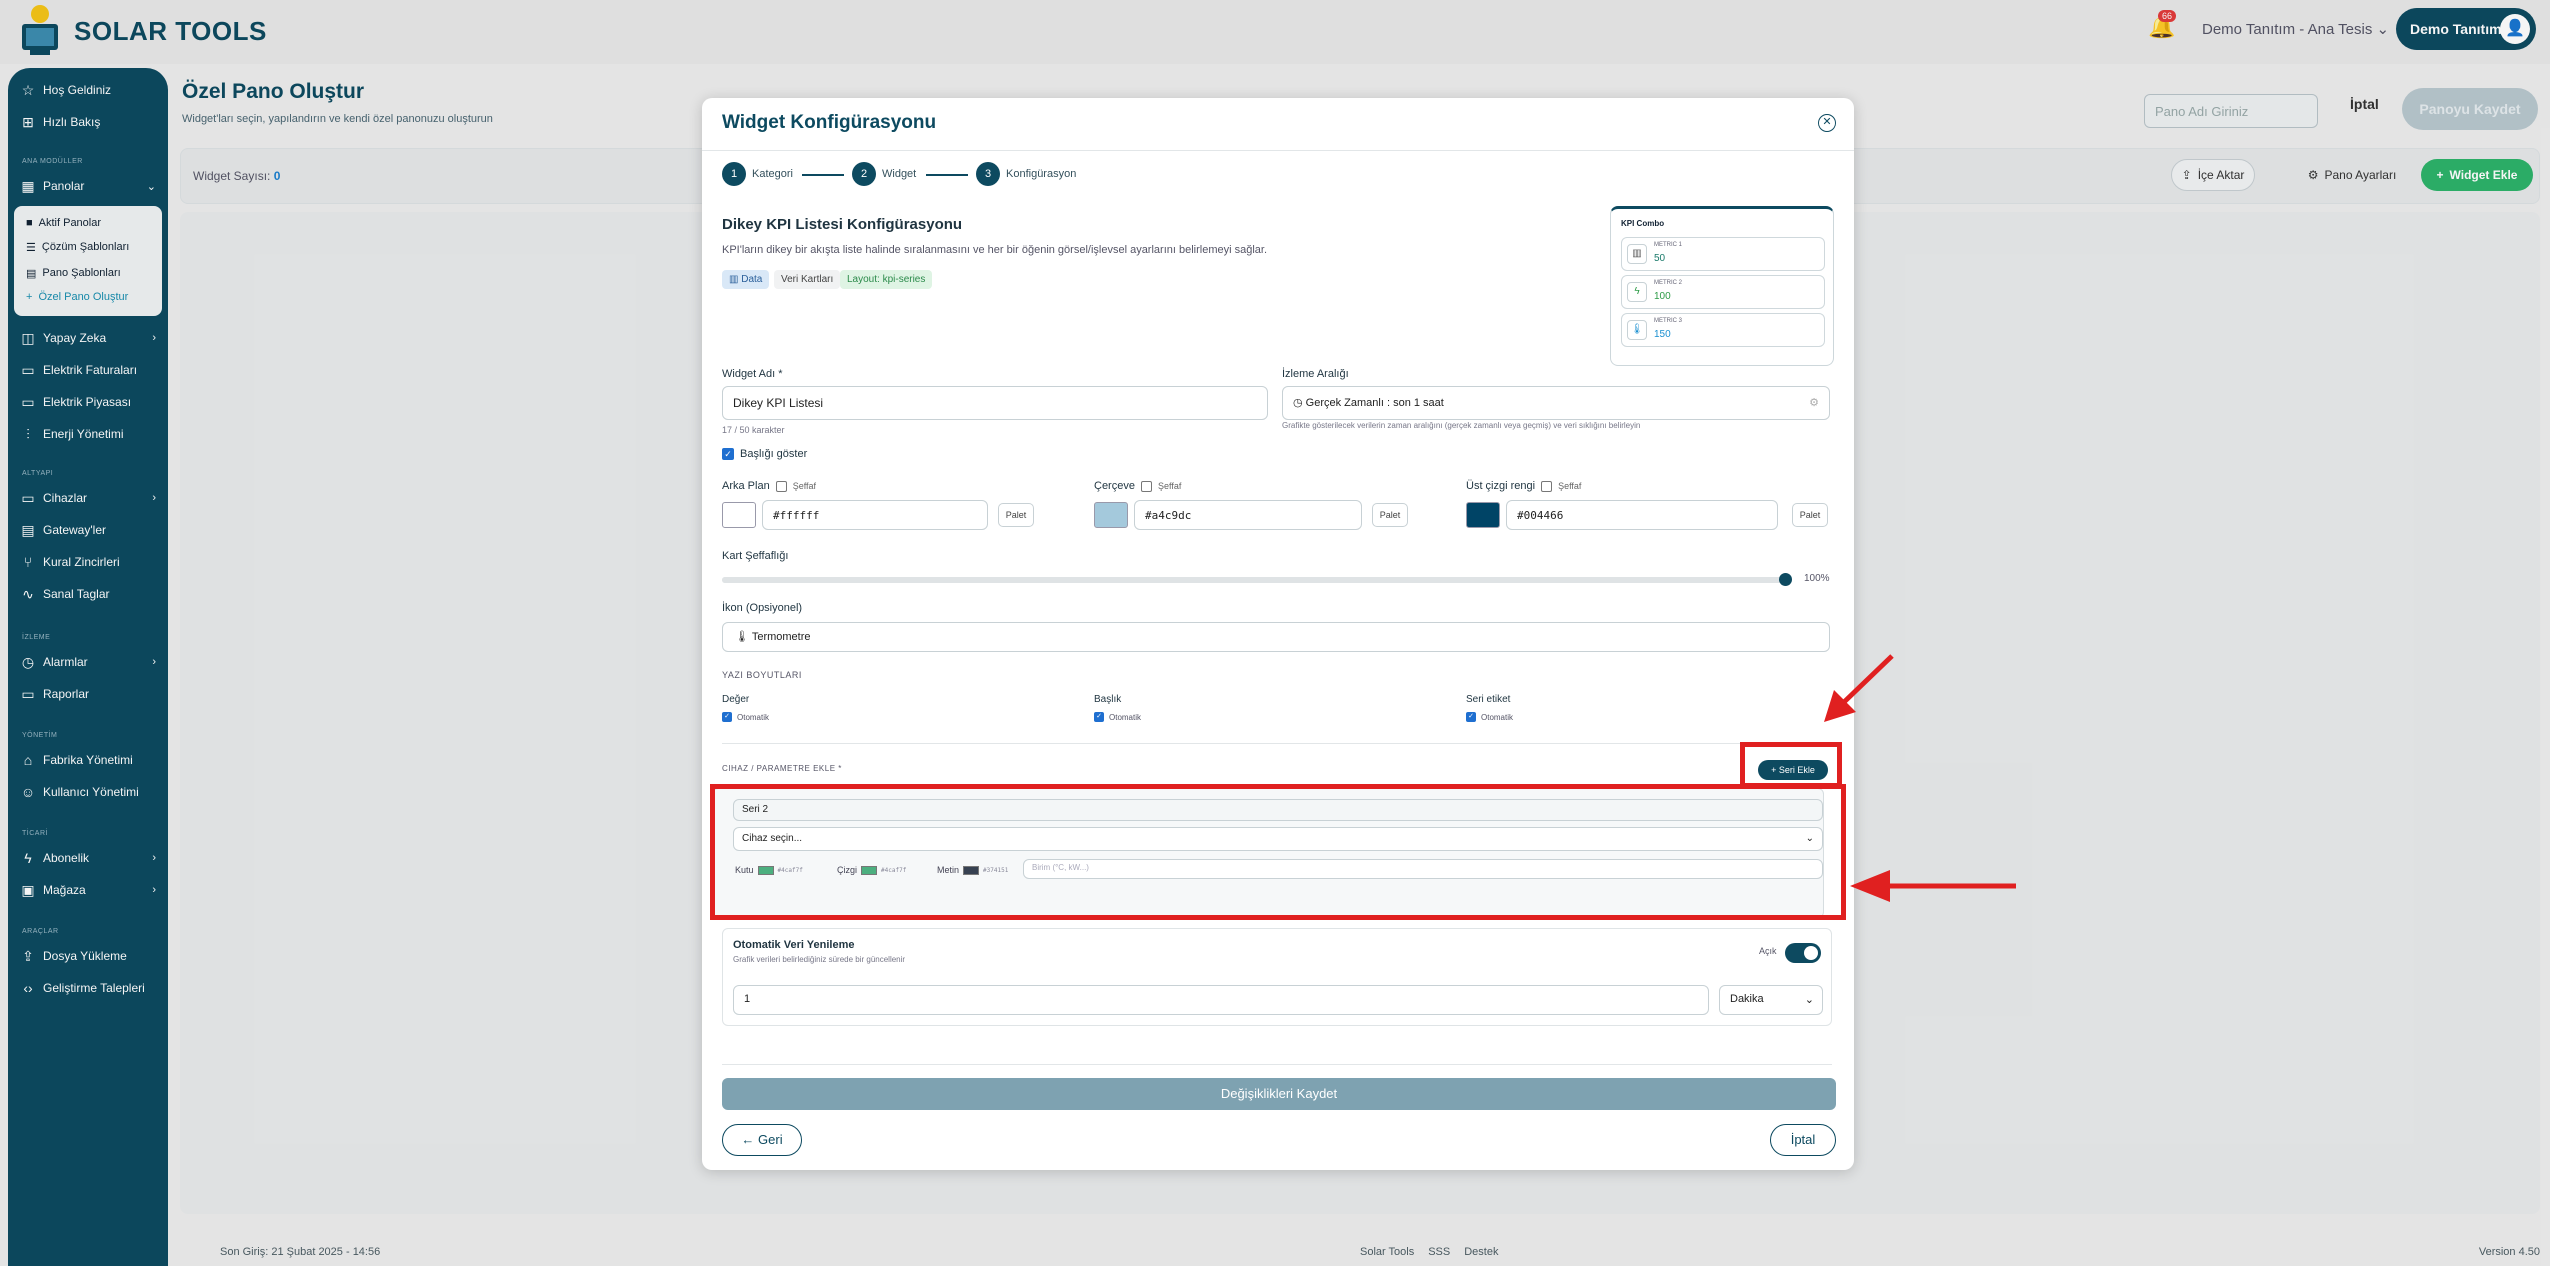 This screenshot has width=2550, height=1266. What do you see at coordinates (1867, 680) in the screenshot?
I see `annotation-arrow-line` at bounding box center [1867, 680].